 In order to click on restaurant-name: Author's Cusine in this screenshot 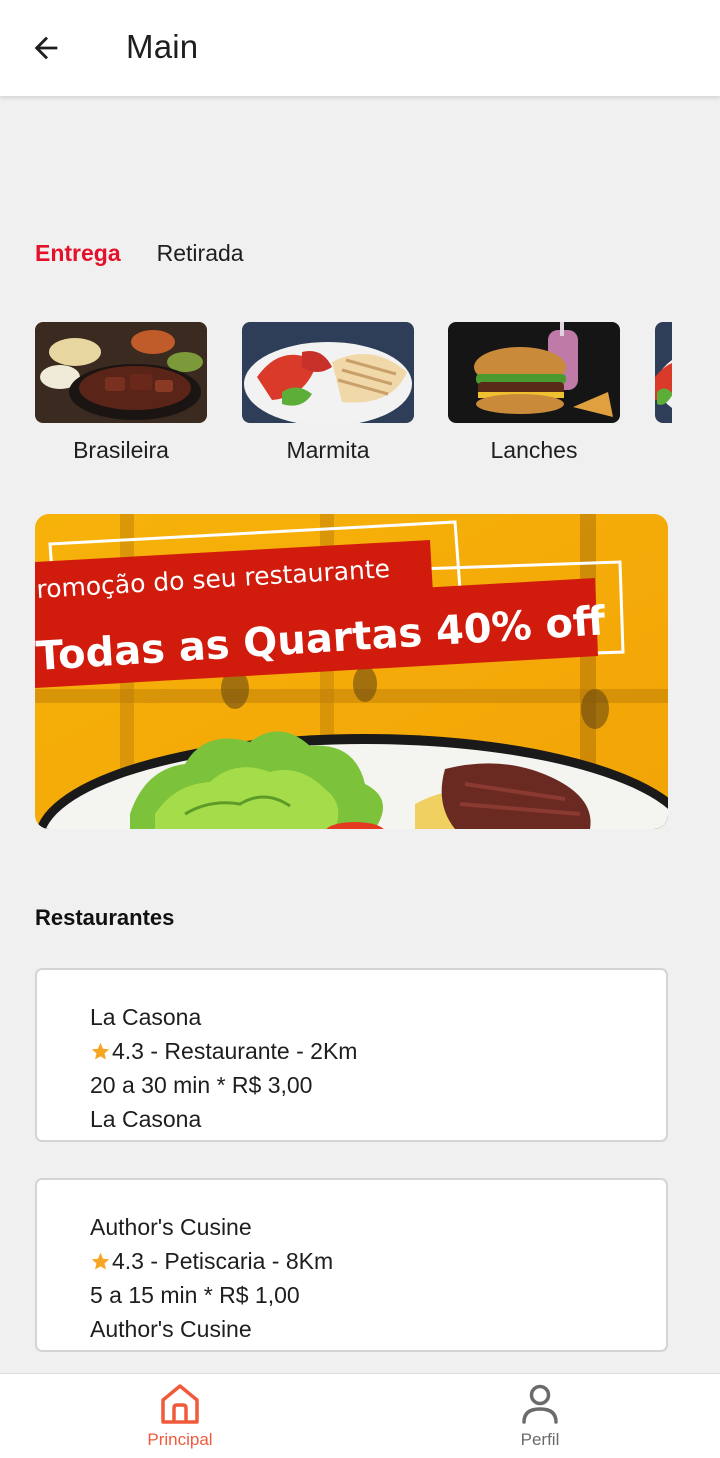, I will do `click(171, 1227)`.